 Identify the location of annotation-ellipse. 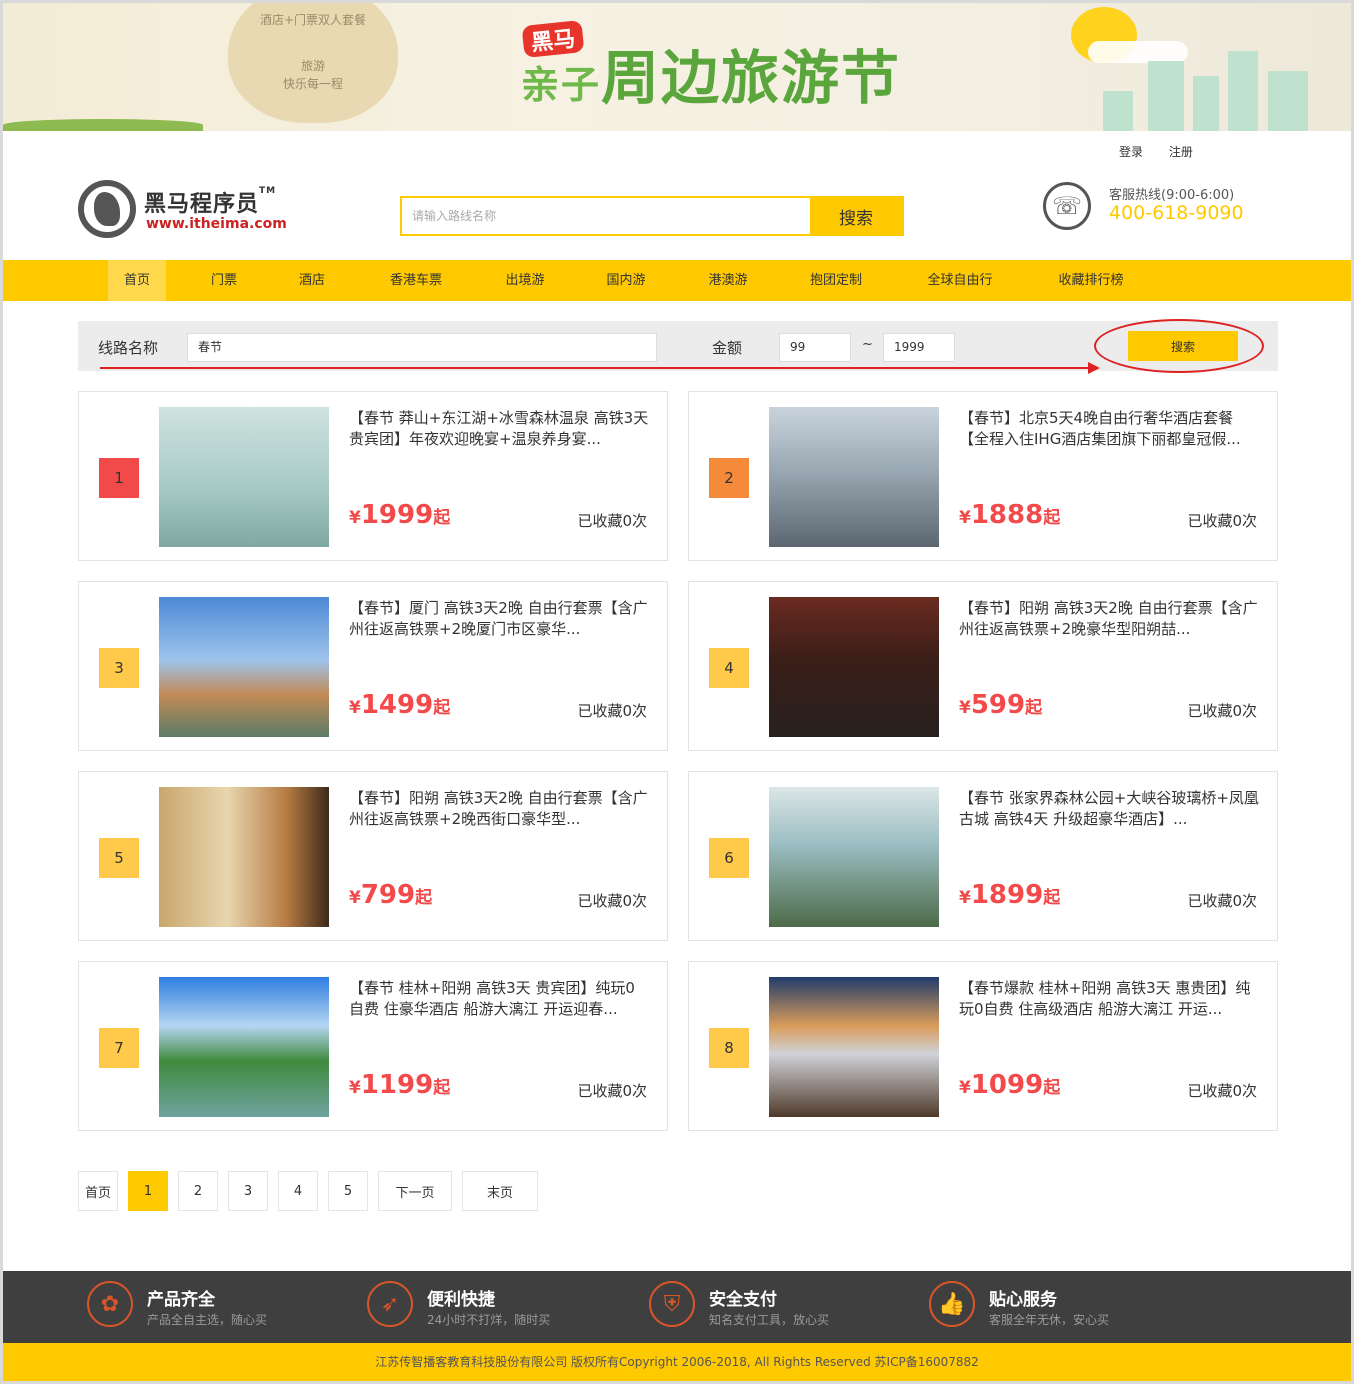
(1179, 346).